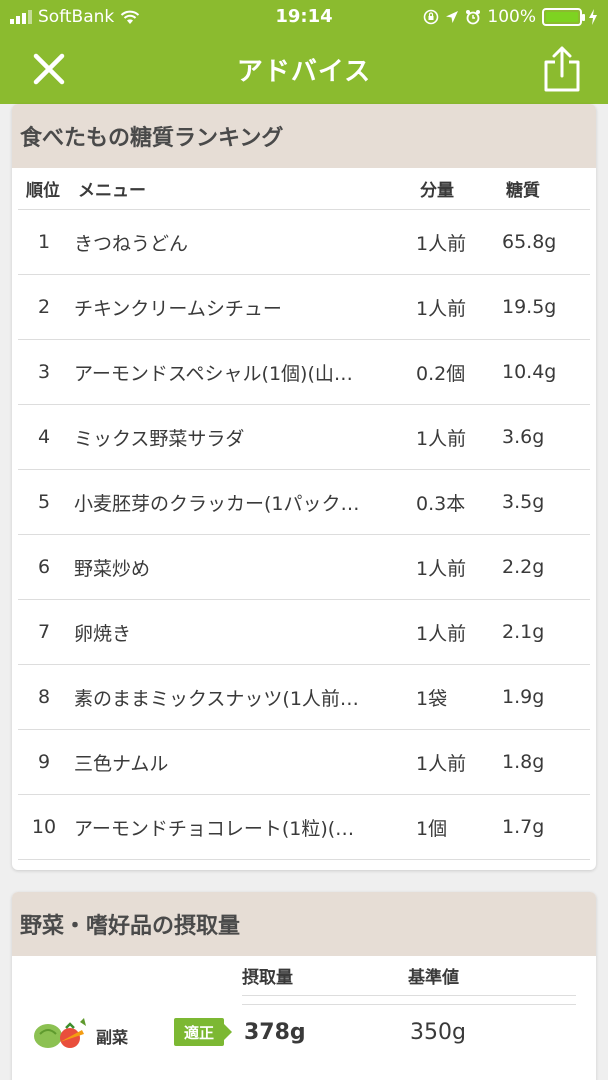  I want to click on menu-cell: 三色ナムル, so click(121, 763).